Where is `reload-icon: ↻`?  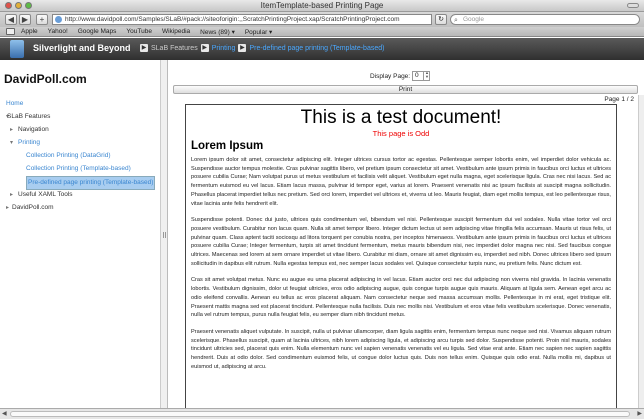
reload-icon: ↻ is located at coordinates (441, 19).